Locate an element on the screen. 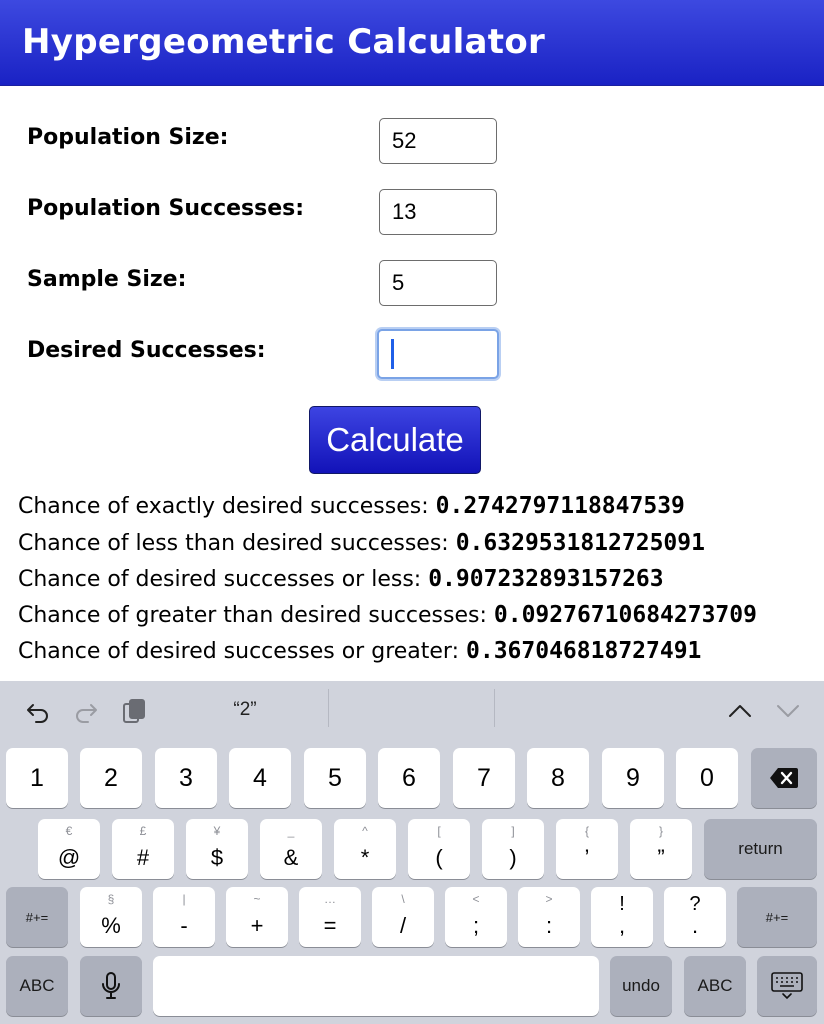 This screenshot has width=824, height=1024. key-comma: !, is located at coordinates (622, 917).